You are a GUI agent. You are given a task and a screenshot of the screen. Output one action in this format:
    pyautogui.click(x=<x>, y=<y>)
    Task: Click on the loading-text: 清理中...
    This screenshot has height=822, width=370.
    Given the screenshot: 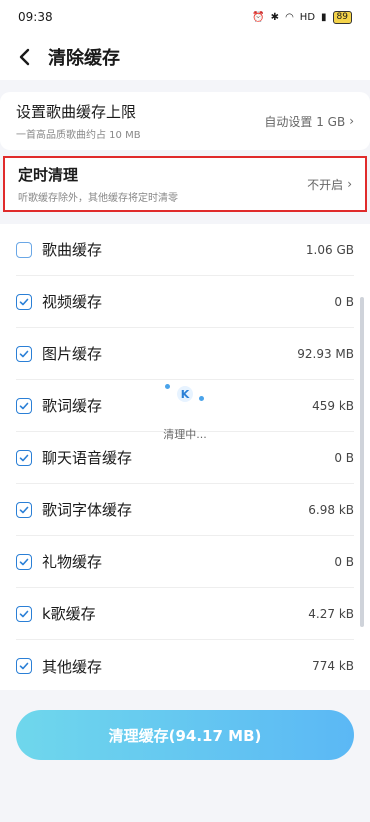 What is the action you would take?
    pyautogui.click(x=185, y=434)
    